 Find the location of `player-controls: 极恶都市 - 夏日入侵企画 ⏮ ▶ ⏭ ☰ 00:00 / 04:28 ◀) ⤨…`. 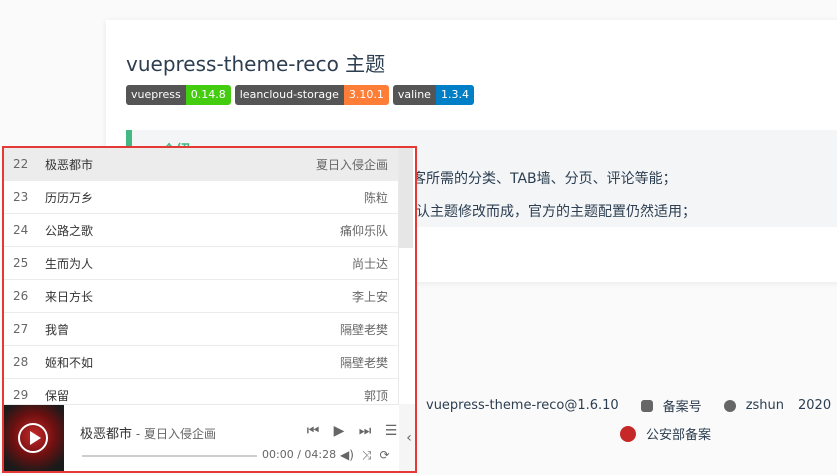

player-controls: 极恶都市 - 夏日入侵企画 ⏮ ▶ ⏭ ☰ 00:00 / 04:28 ◀) ⤨… is located at coordinates (201, 437).